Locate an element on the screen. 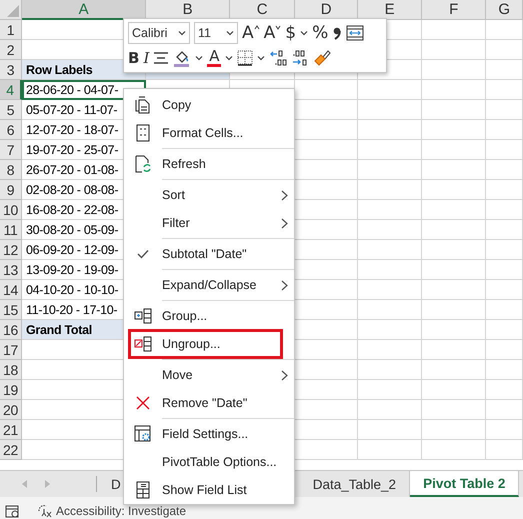 The height and width of the screenshot is (519, 523). format-button: $ is located at coordinates (290, 33).